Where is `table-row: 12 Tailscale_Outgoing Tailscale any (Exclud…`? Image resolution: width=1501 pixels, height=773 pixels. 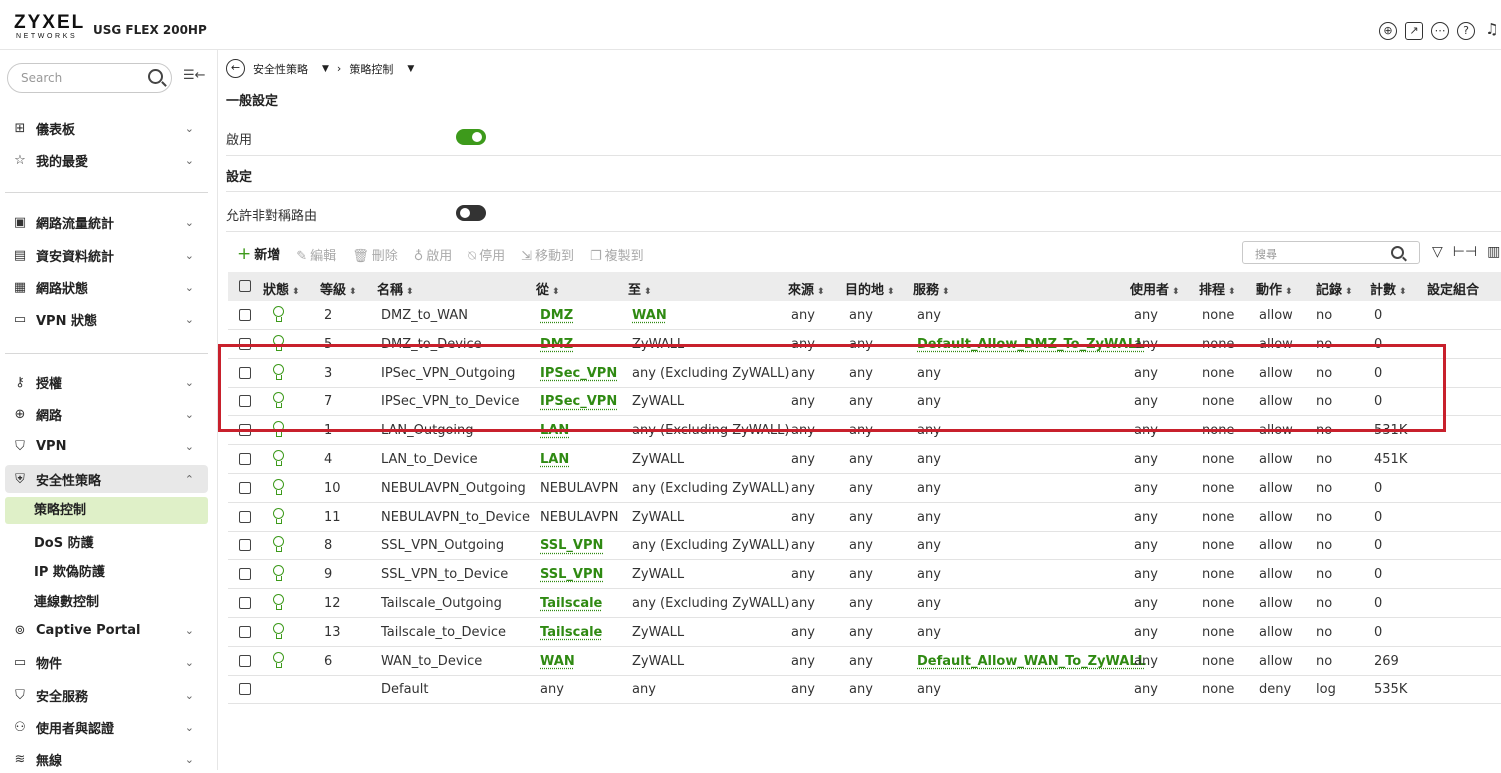
table-row: 12 Tailscale_Outgoing Tailscale any (Exclud… is located at coordinates (864, 603).